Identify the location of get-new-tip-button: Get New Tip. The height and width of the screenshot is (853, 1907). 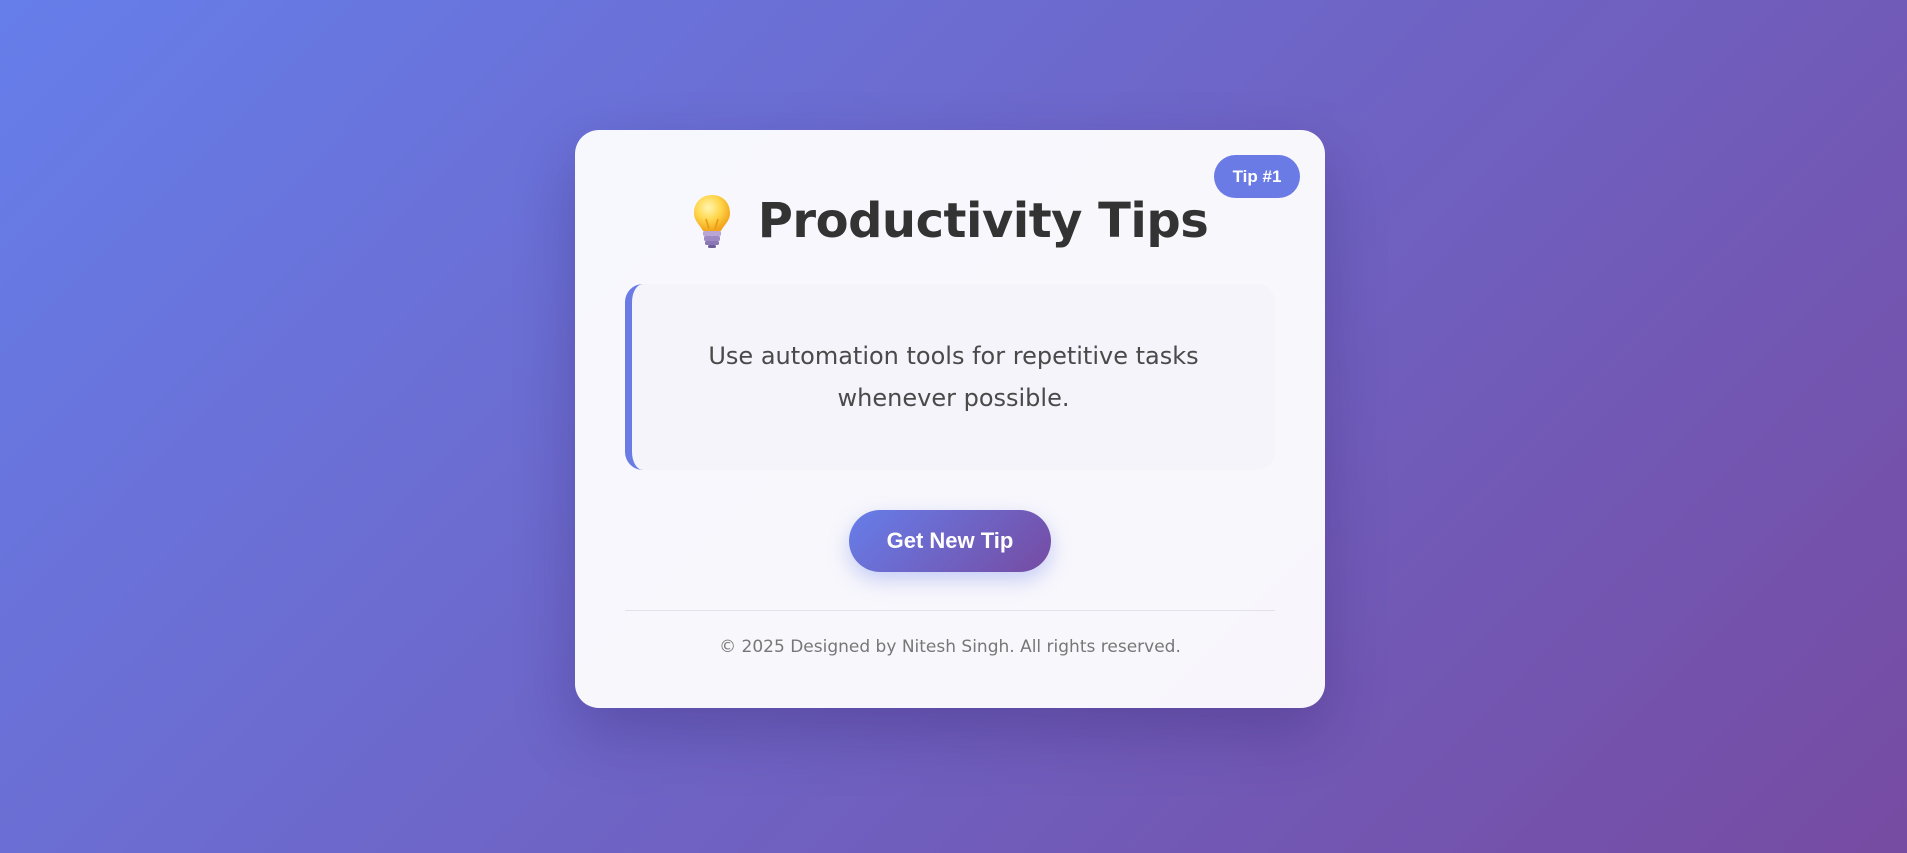
(950, 541).